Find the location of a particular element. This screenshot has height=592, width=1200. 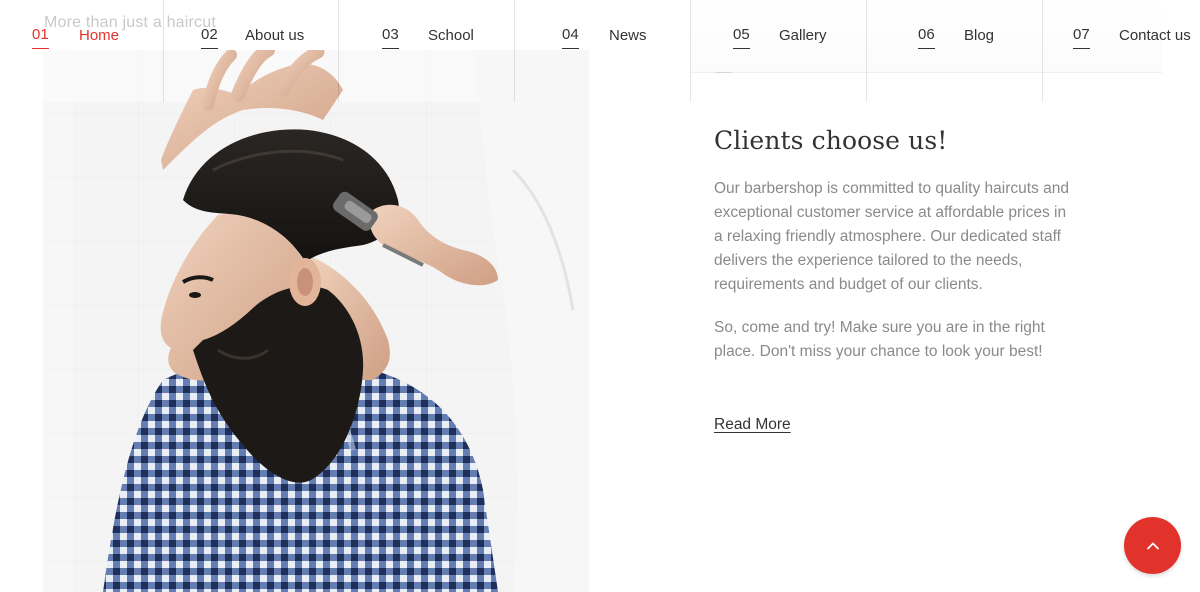

nav-number: 07 is located at coordinates (1081, 37).